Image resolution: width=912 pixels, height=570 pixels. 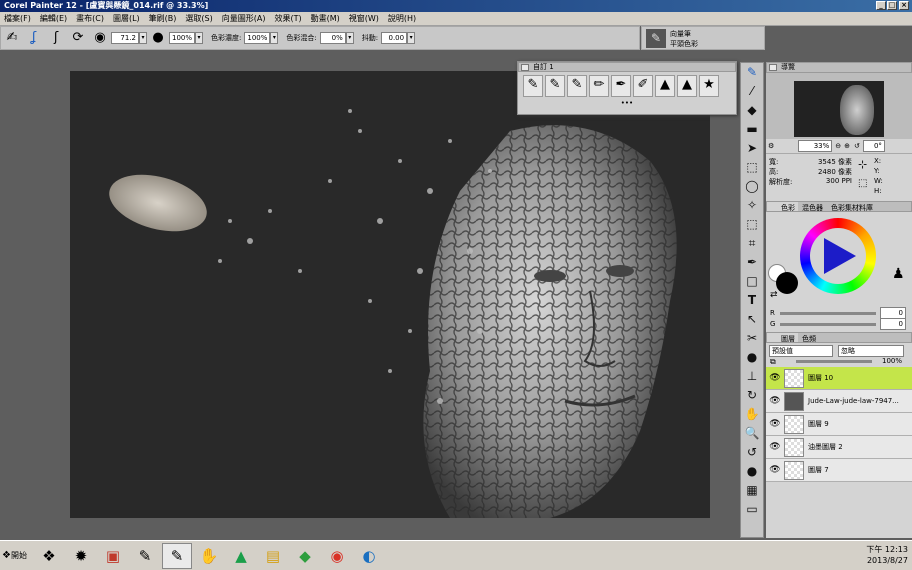 I want to click on selection-adjuster-icon: ⬚, so click(x=752, y=224).